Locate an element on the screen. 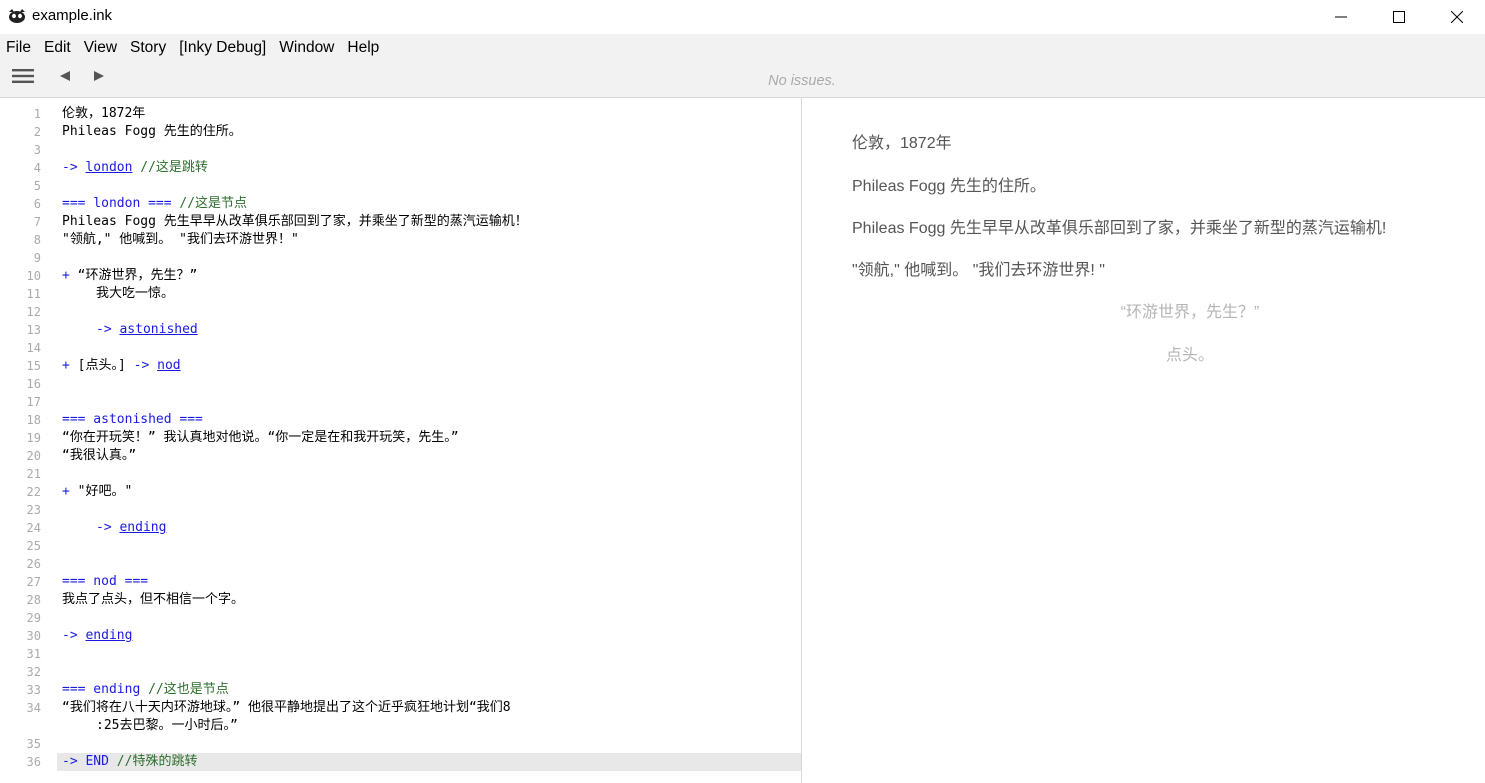 Image resolution: width=1485 pixels, height=783 pixels. editor-line: 11 我大吃一惊。 is located at coordinates (400, 294).